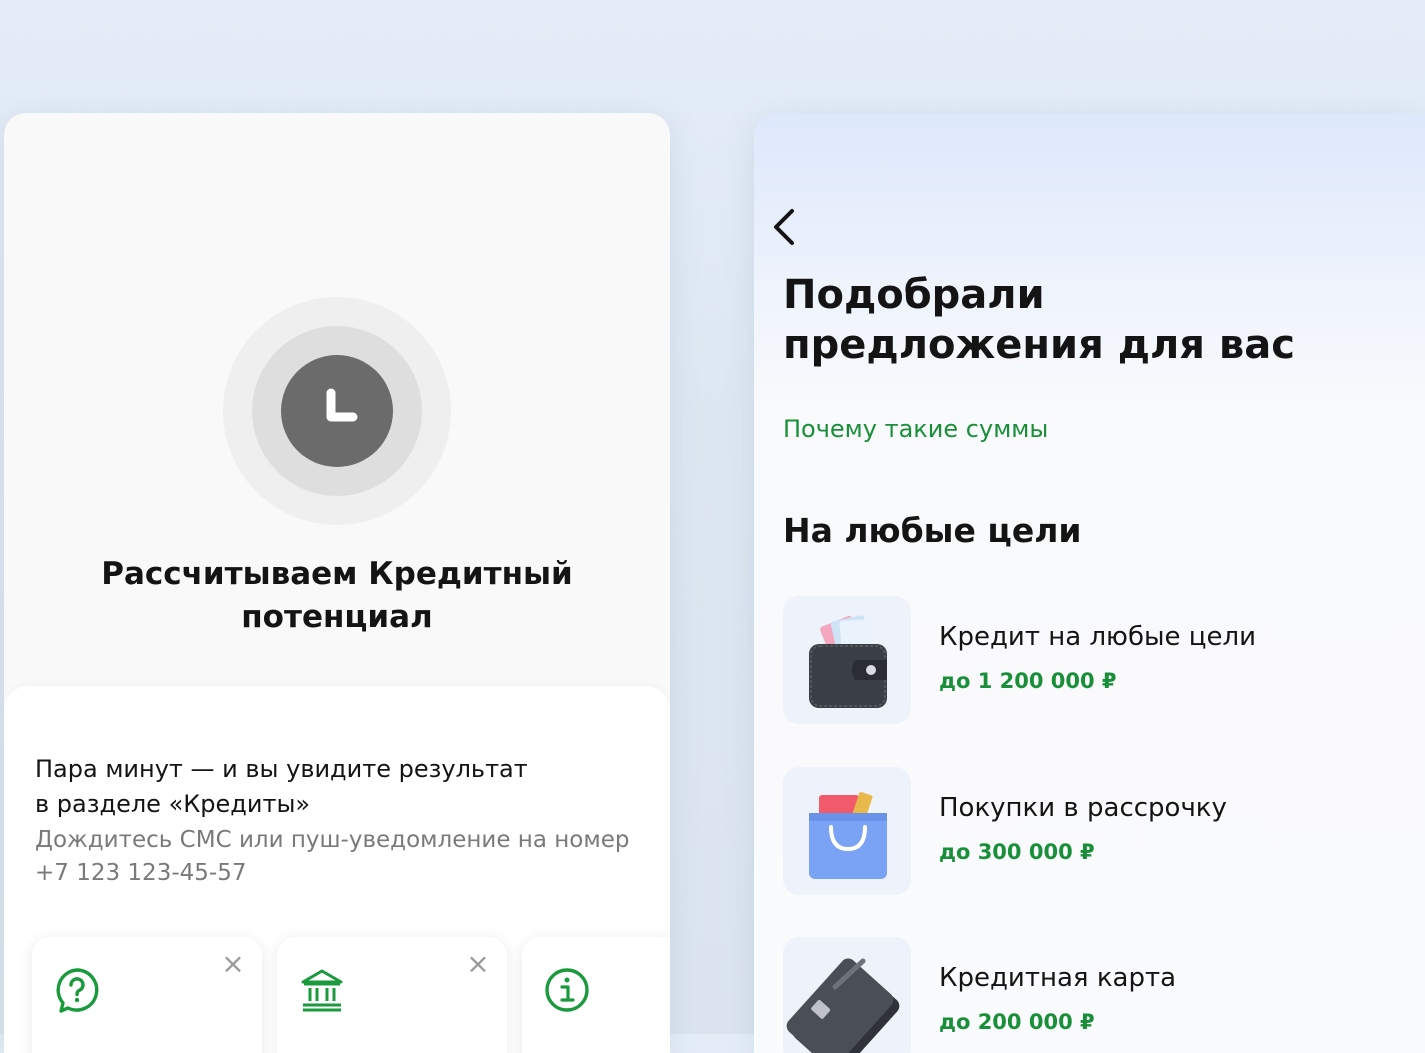 The width and height of the screenshot is (1425, 1053). Describe the element at coordinates (848, 661) in the screenshot. I see `wallet-icon` at that location.